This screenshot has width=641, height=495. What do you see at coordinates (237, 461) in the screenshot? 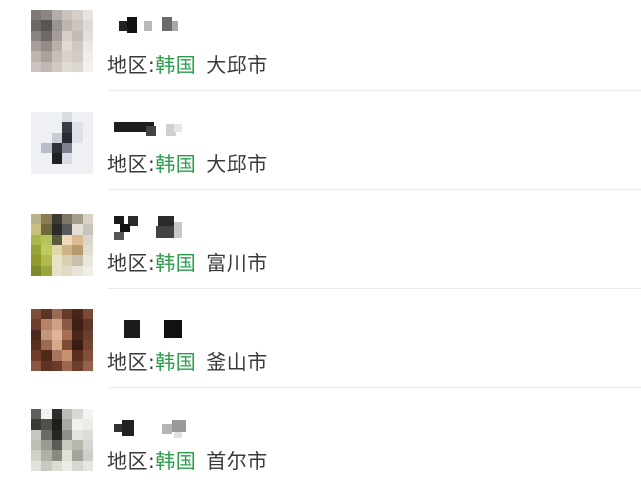
I see `region-city: 首尔市` at bounding box center [237, 461].